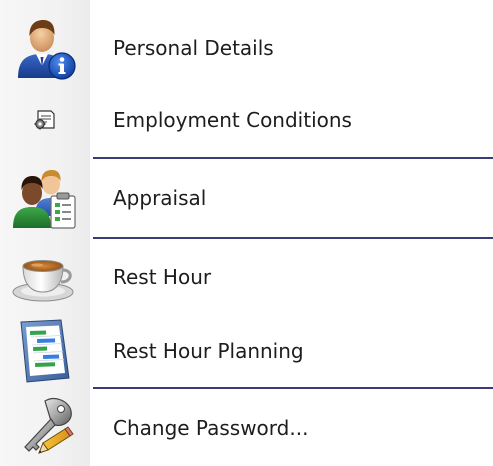  Describe the element at coordinates (45, 428) in the screenshot. I see `key-pencil-icon` at that location.